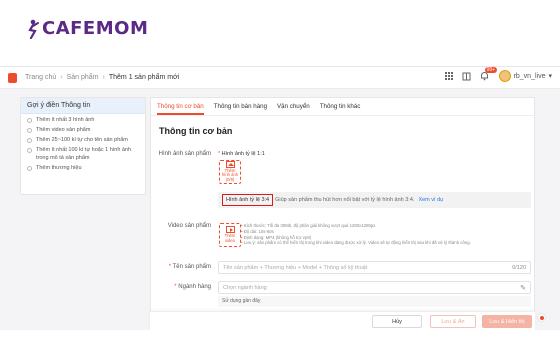  I want to click on view-example-link: Xem ví dụ, so click(430, 200).